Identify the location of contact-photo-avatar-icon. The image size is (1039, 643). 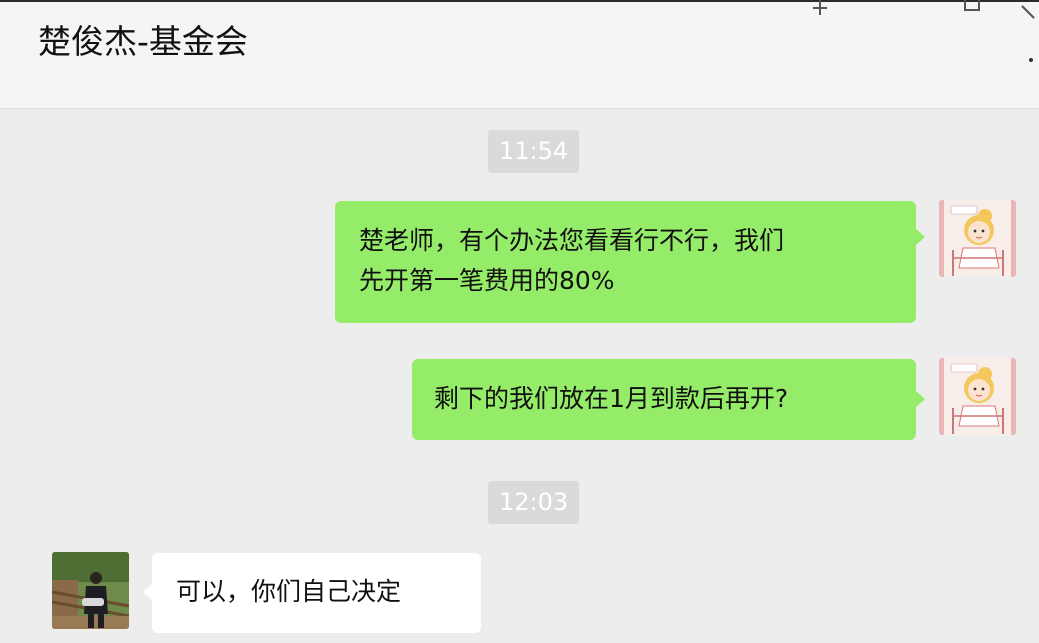
(90, 590).